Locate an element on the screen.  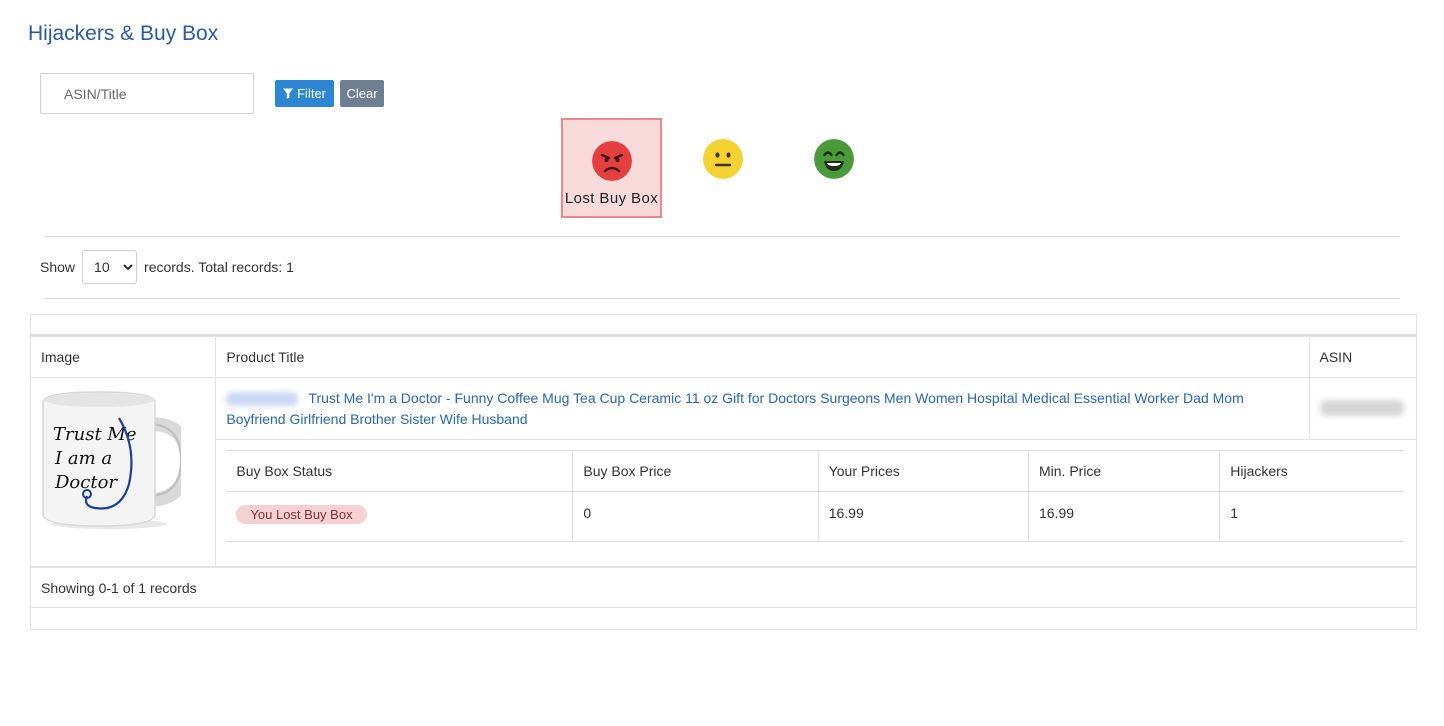
grid-toolbar is located at coordinates (723, 325).